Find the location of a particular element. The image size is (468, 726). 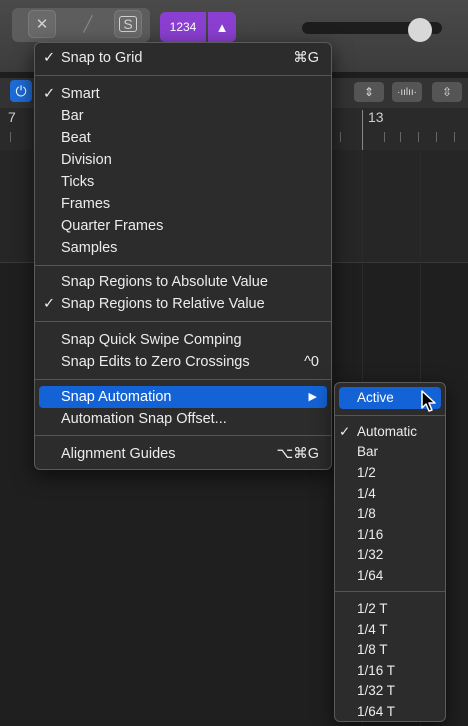

submenu-item-1-16-t: 1/16 T is located at coordinates (390, 671).